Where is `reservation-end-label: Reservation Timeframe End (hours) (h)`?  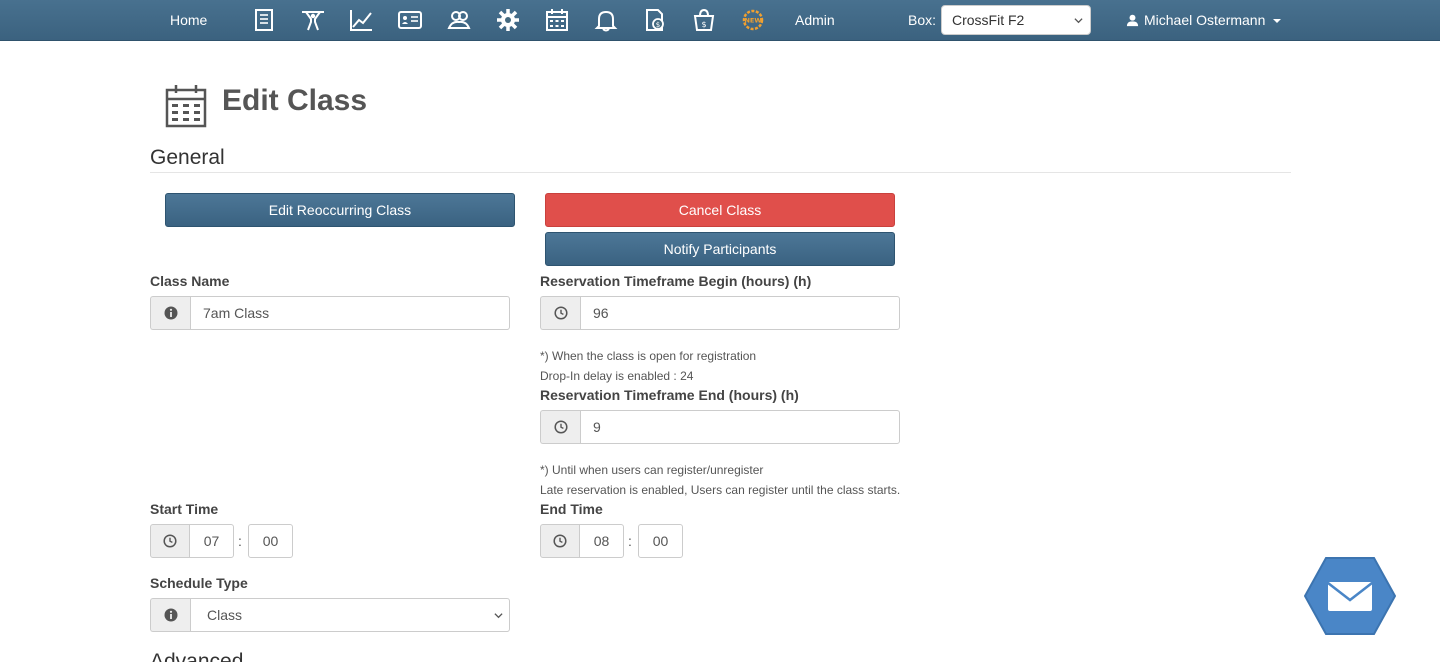
reservation-end-label: Reservation Timeframe End (hours) (h) is located at coordinates (669, 395).